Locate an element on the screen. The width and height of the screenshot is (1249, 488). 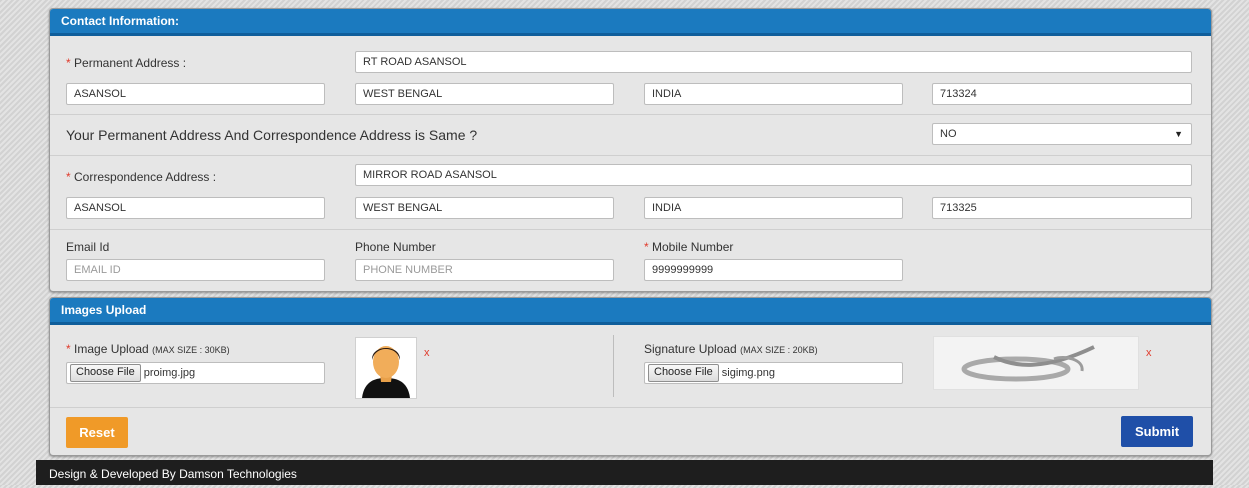
signature-icon is located at coordinates (1028, 363).